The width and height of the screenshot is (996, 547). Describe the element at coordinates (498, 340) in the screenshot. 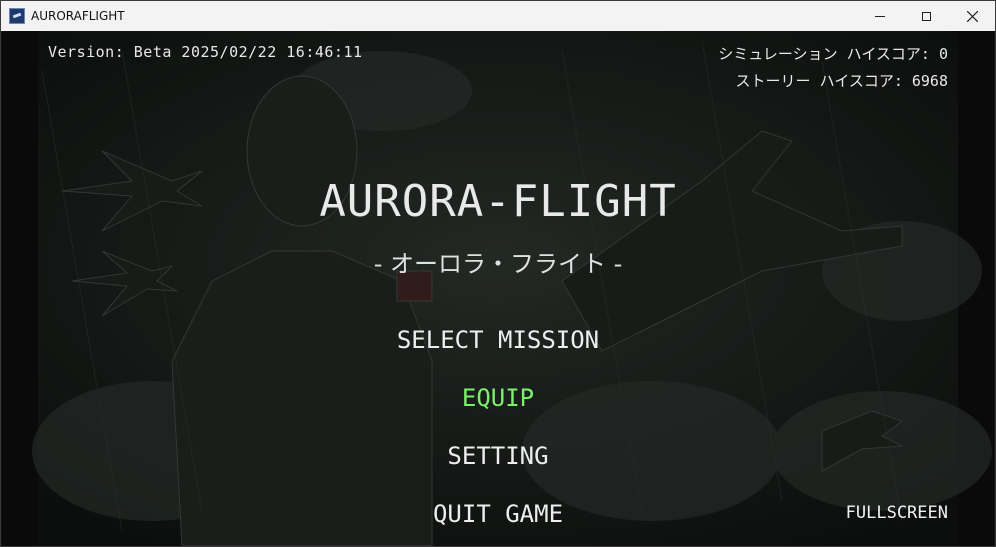

I see `menu-select-mission: SELECT MISSION` at that location.